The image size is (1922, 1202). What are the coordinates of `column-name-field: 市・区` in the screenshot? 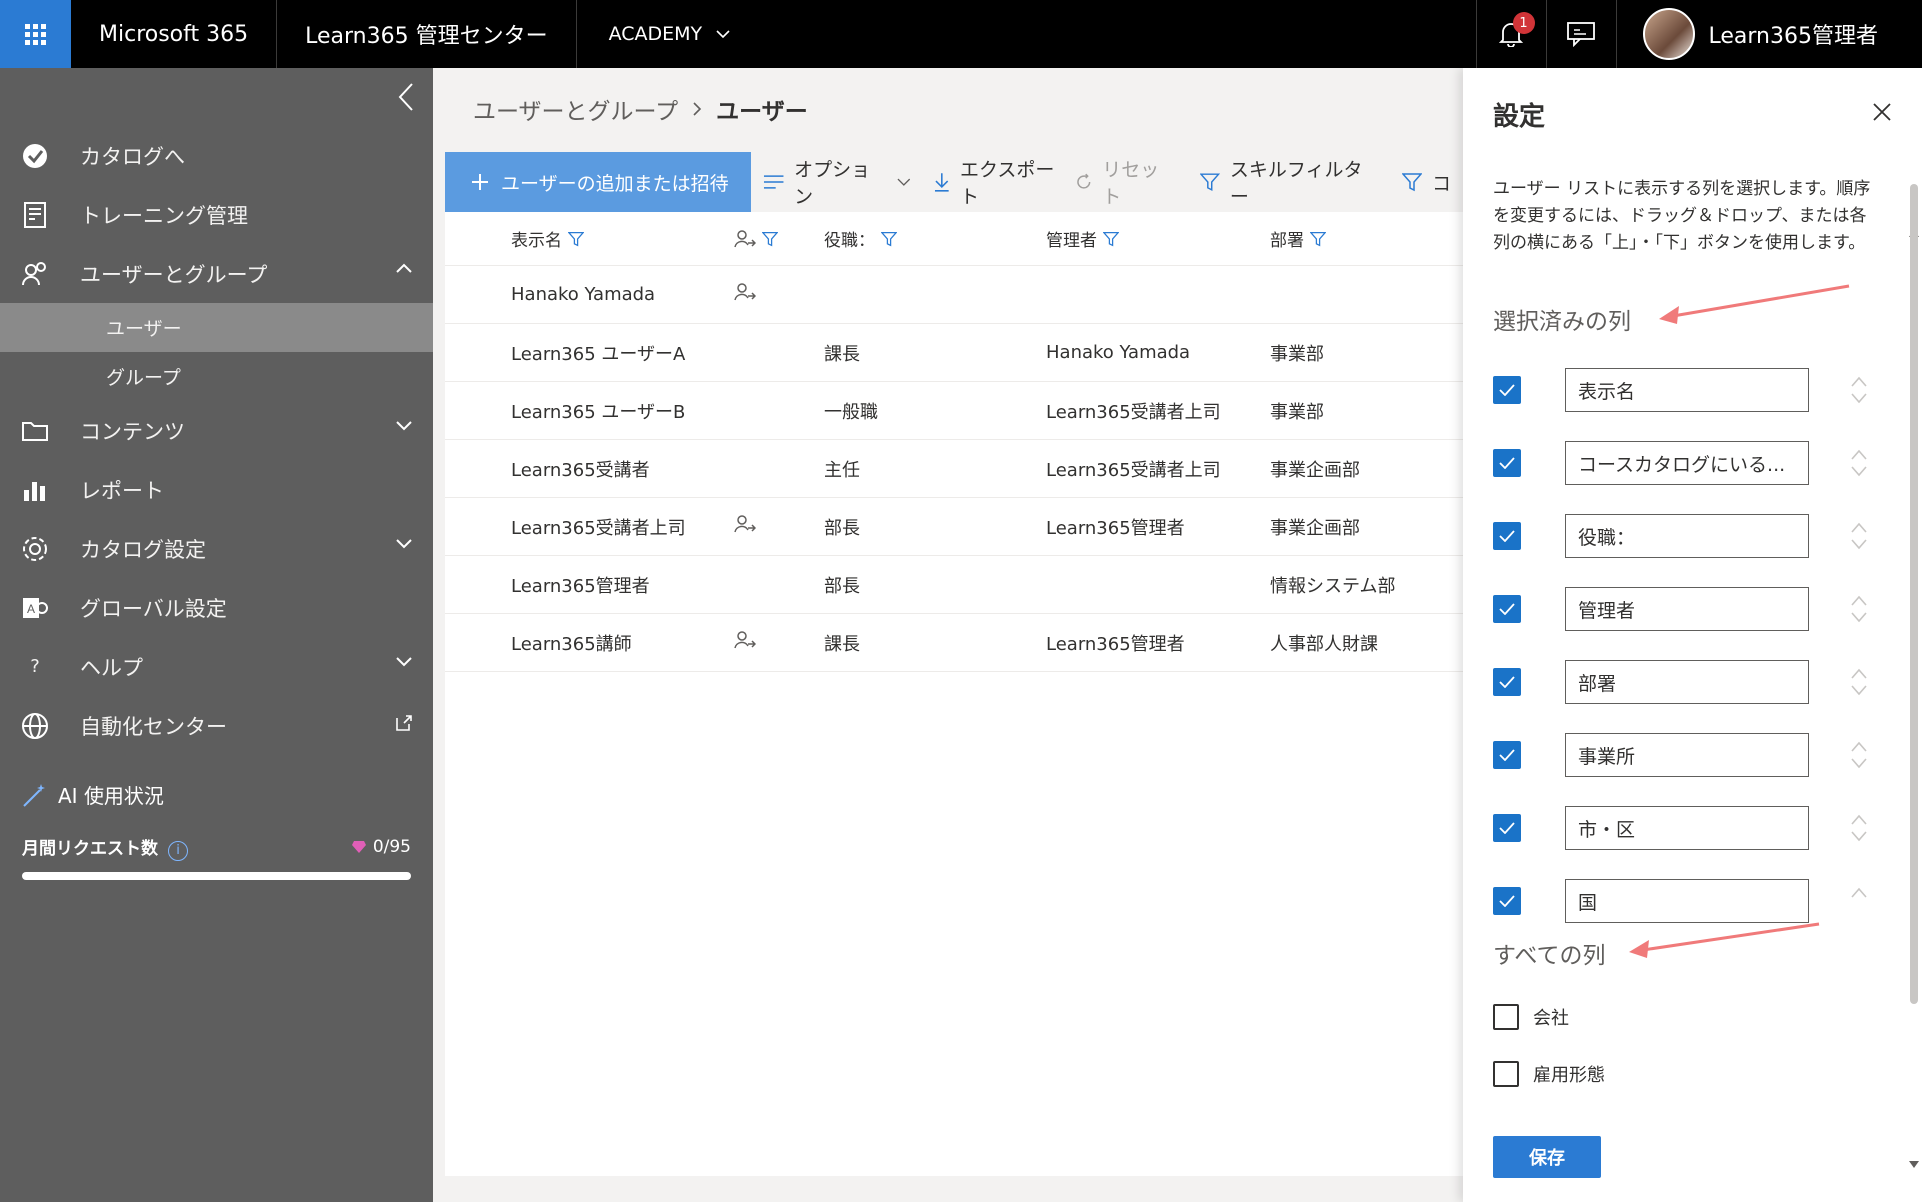 It's located at (1687, 828).